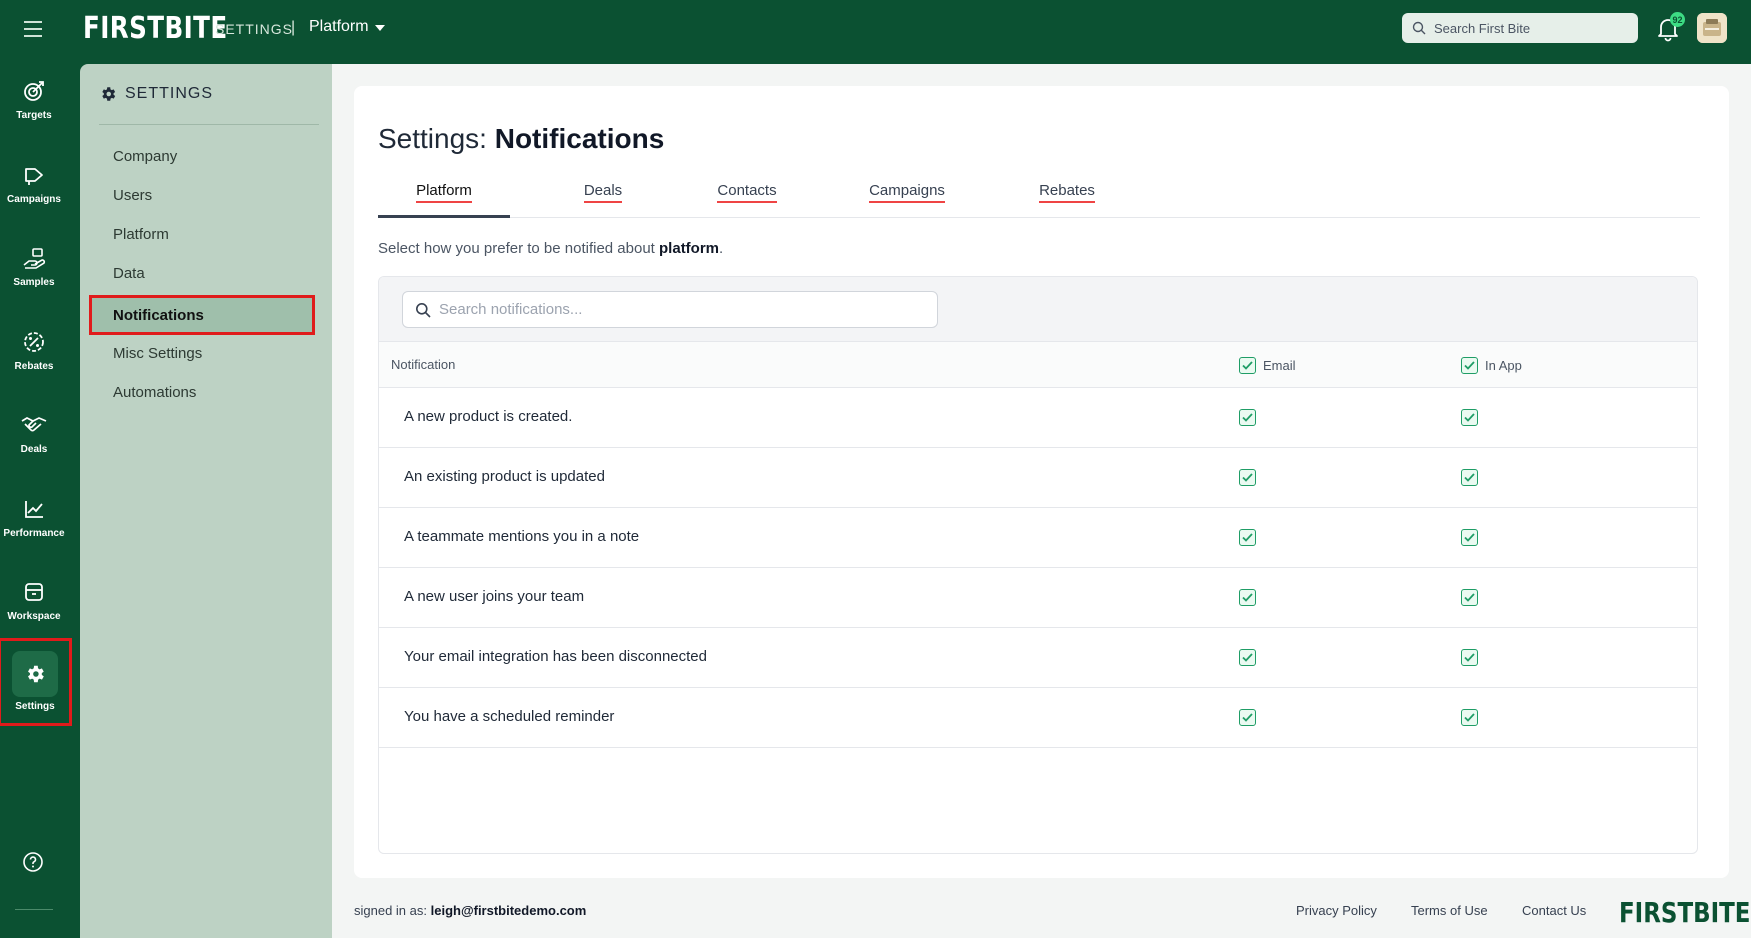 This screenshot has height=938, width=1751. Describe the element at coordinates (209, 124) in the screenshot. I see `side-divider` at that location.